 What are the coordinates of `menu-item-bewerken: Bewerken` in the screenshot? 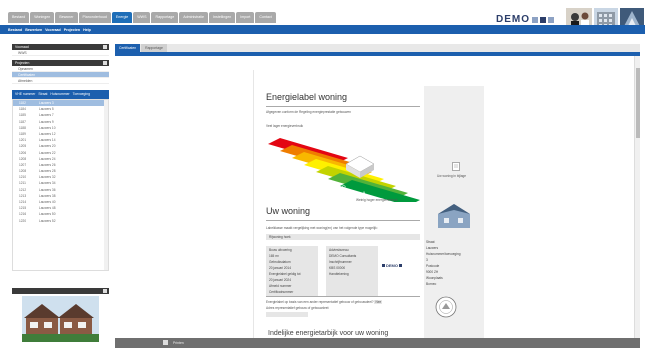 It's located at (33, 30).